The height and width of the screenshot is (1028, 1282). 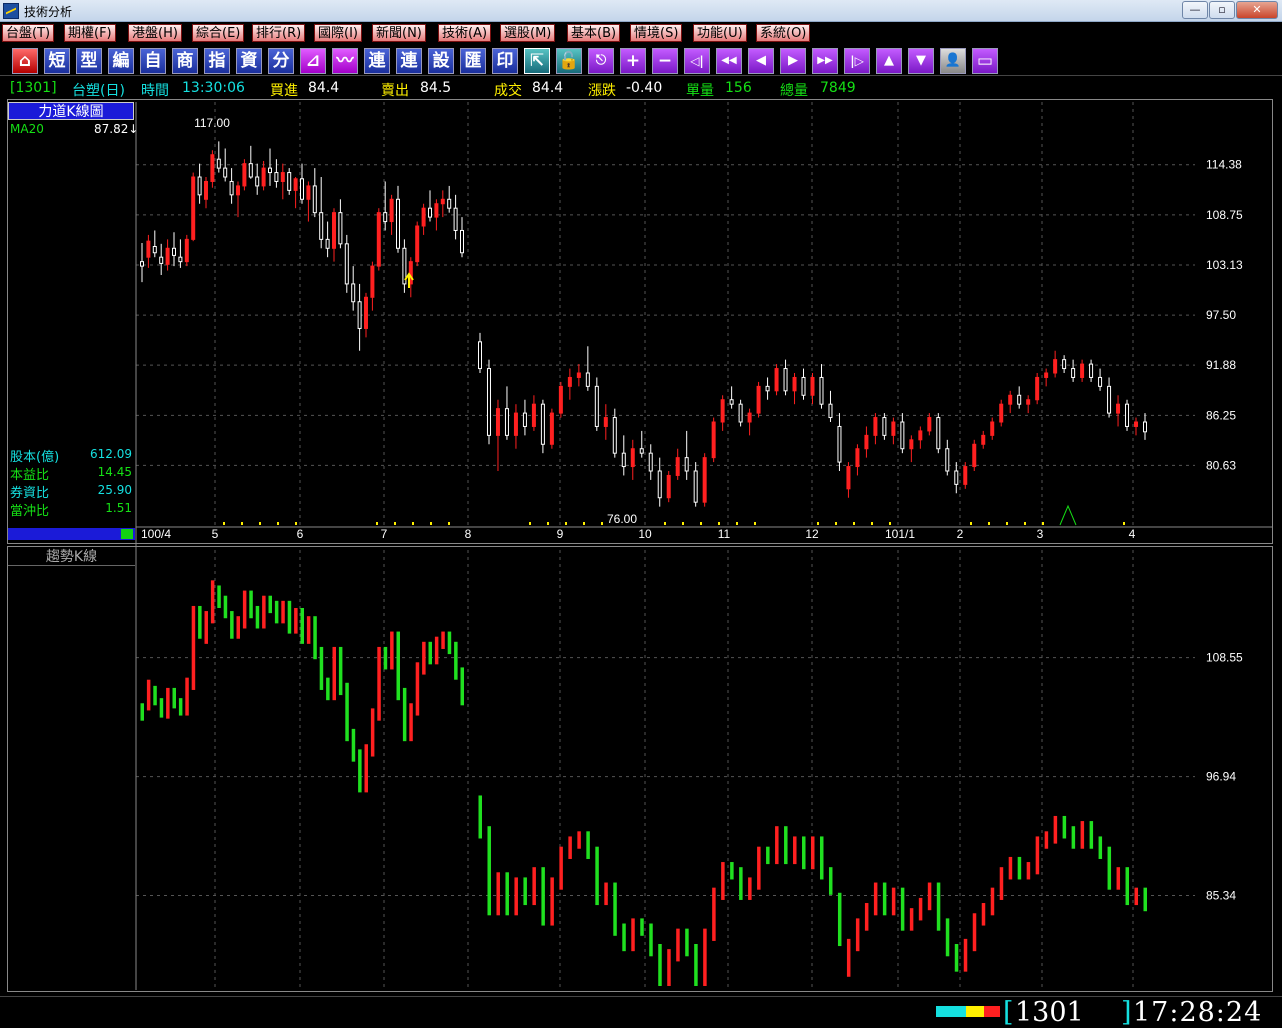 I want to click on signal-peak-icon, so click(x=1068, y=515).